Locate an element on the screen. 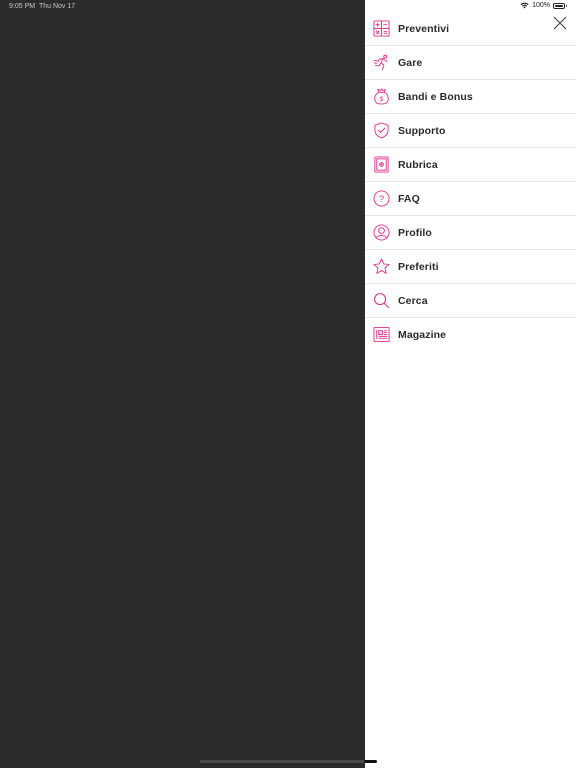 This screenshot has width=576, height=768. menu-item-label: FAQ is located at coordinates (409, 198).